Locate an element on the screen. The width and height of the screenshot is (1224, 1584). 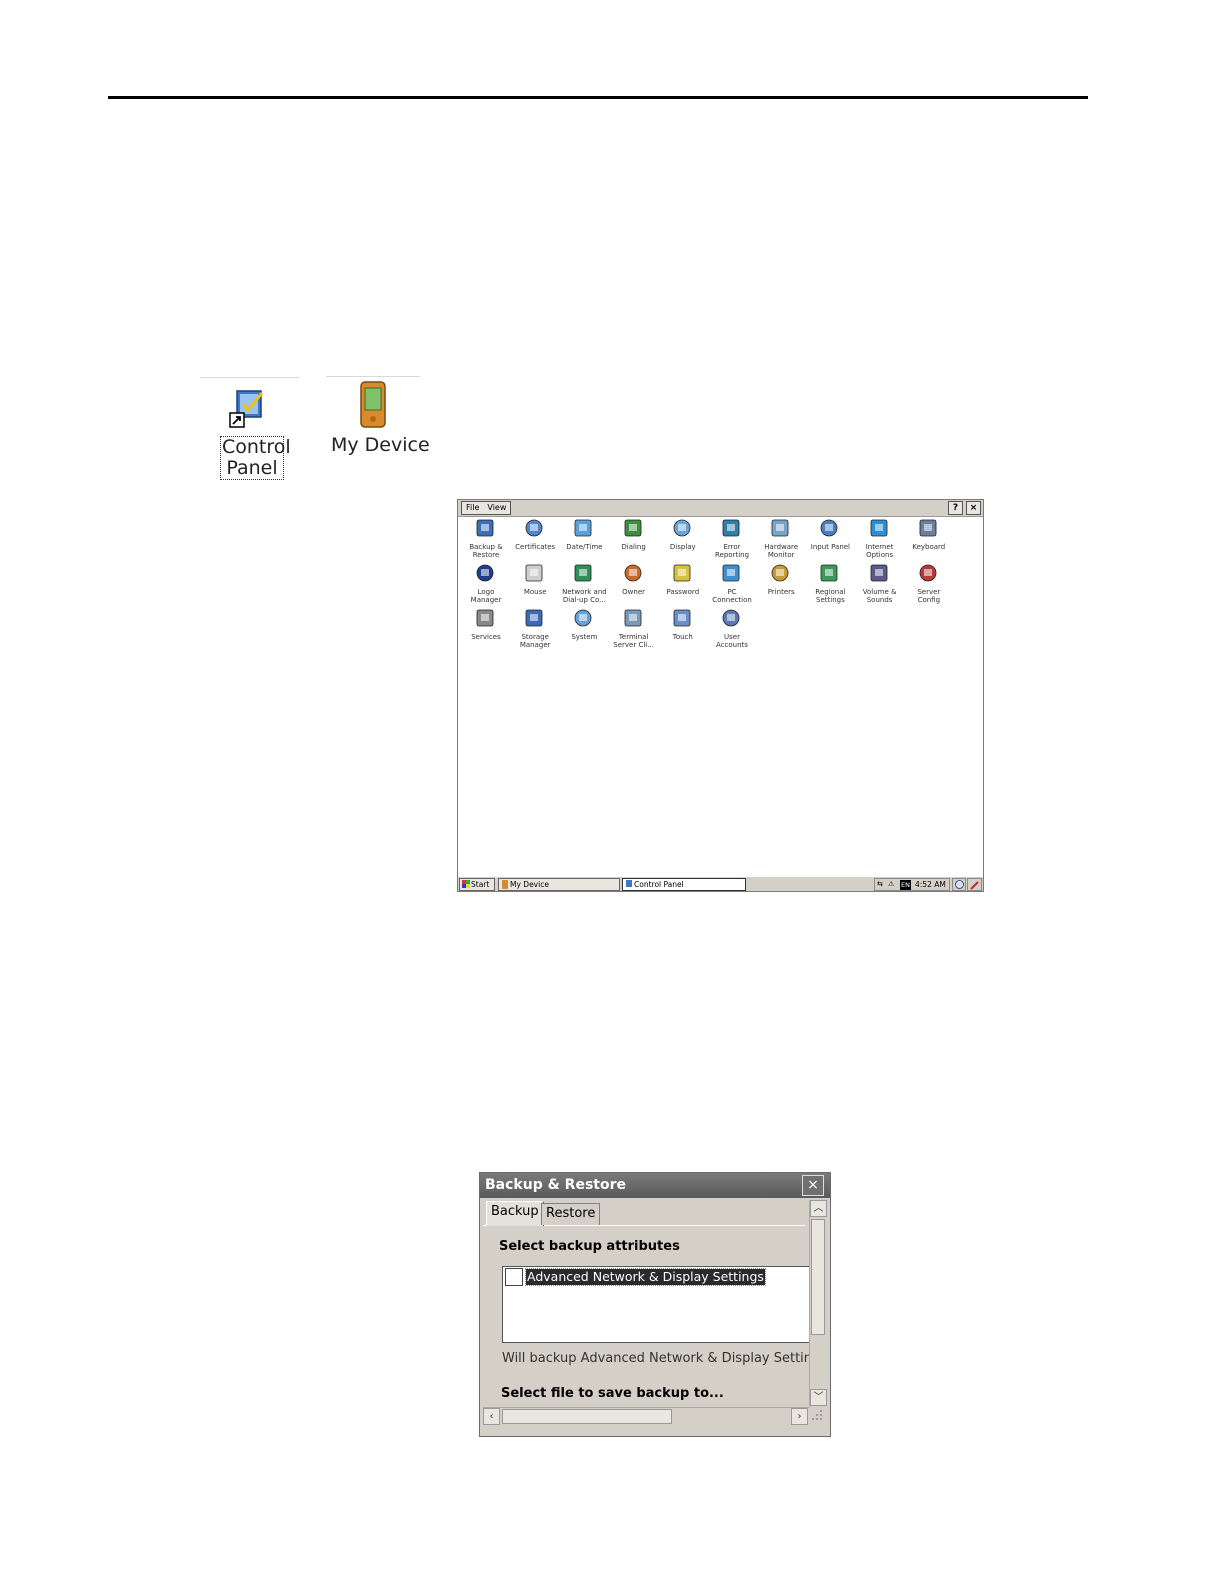
tab-restore: Restore is located at coordinates (571, 1214).